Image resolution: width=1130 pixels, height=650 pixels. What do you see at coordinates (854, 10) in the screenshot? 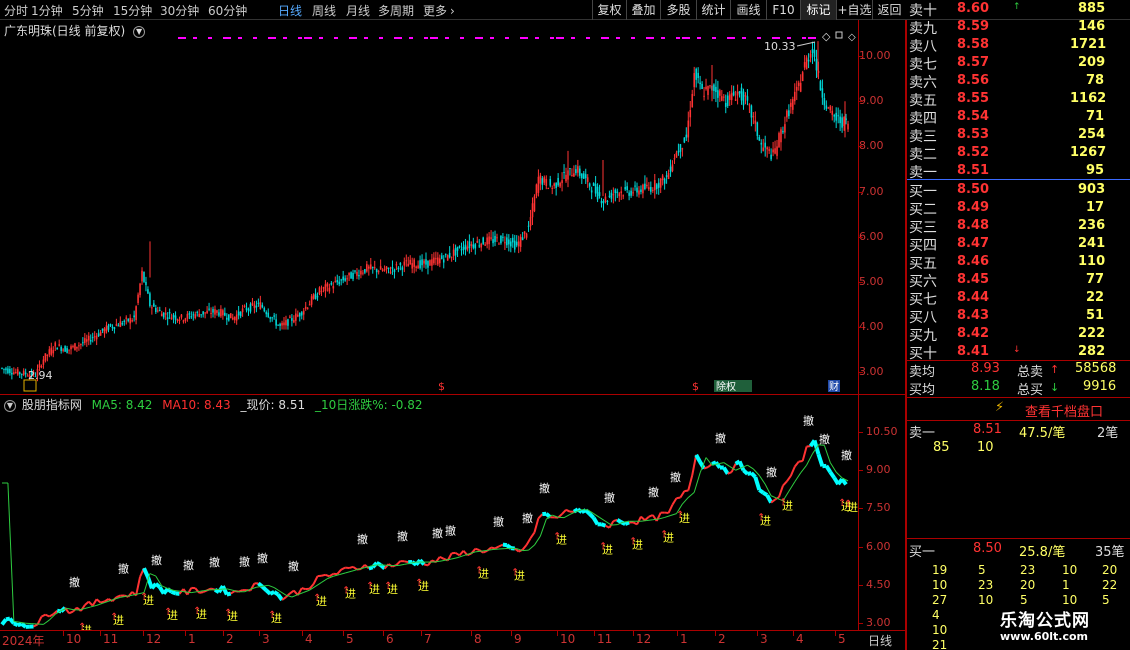
I see `add-watchlist-button: +自选` at bounding box center [854, 10].